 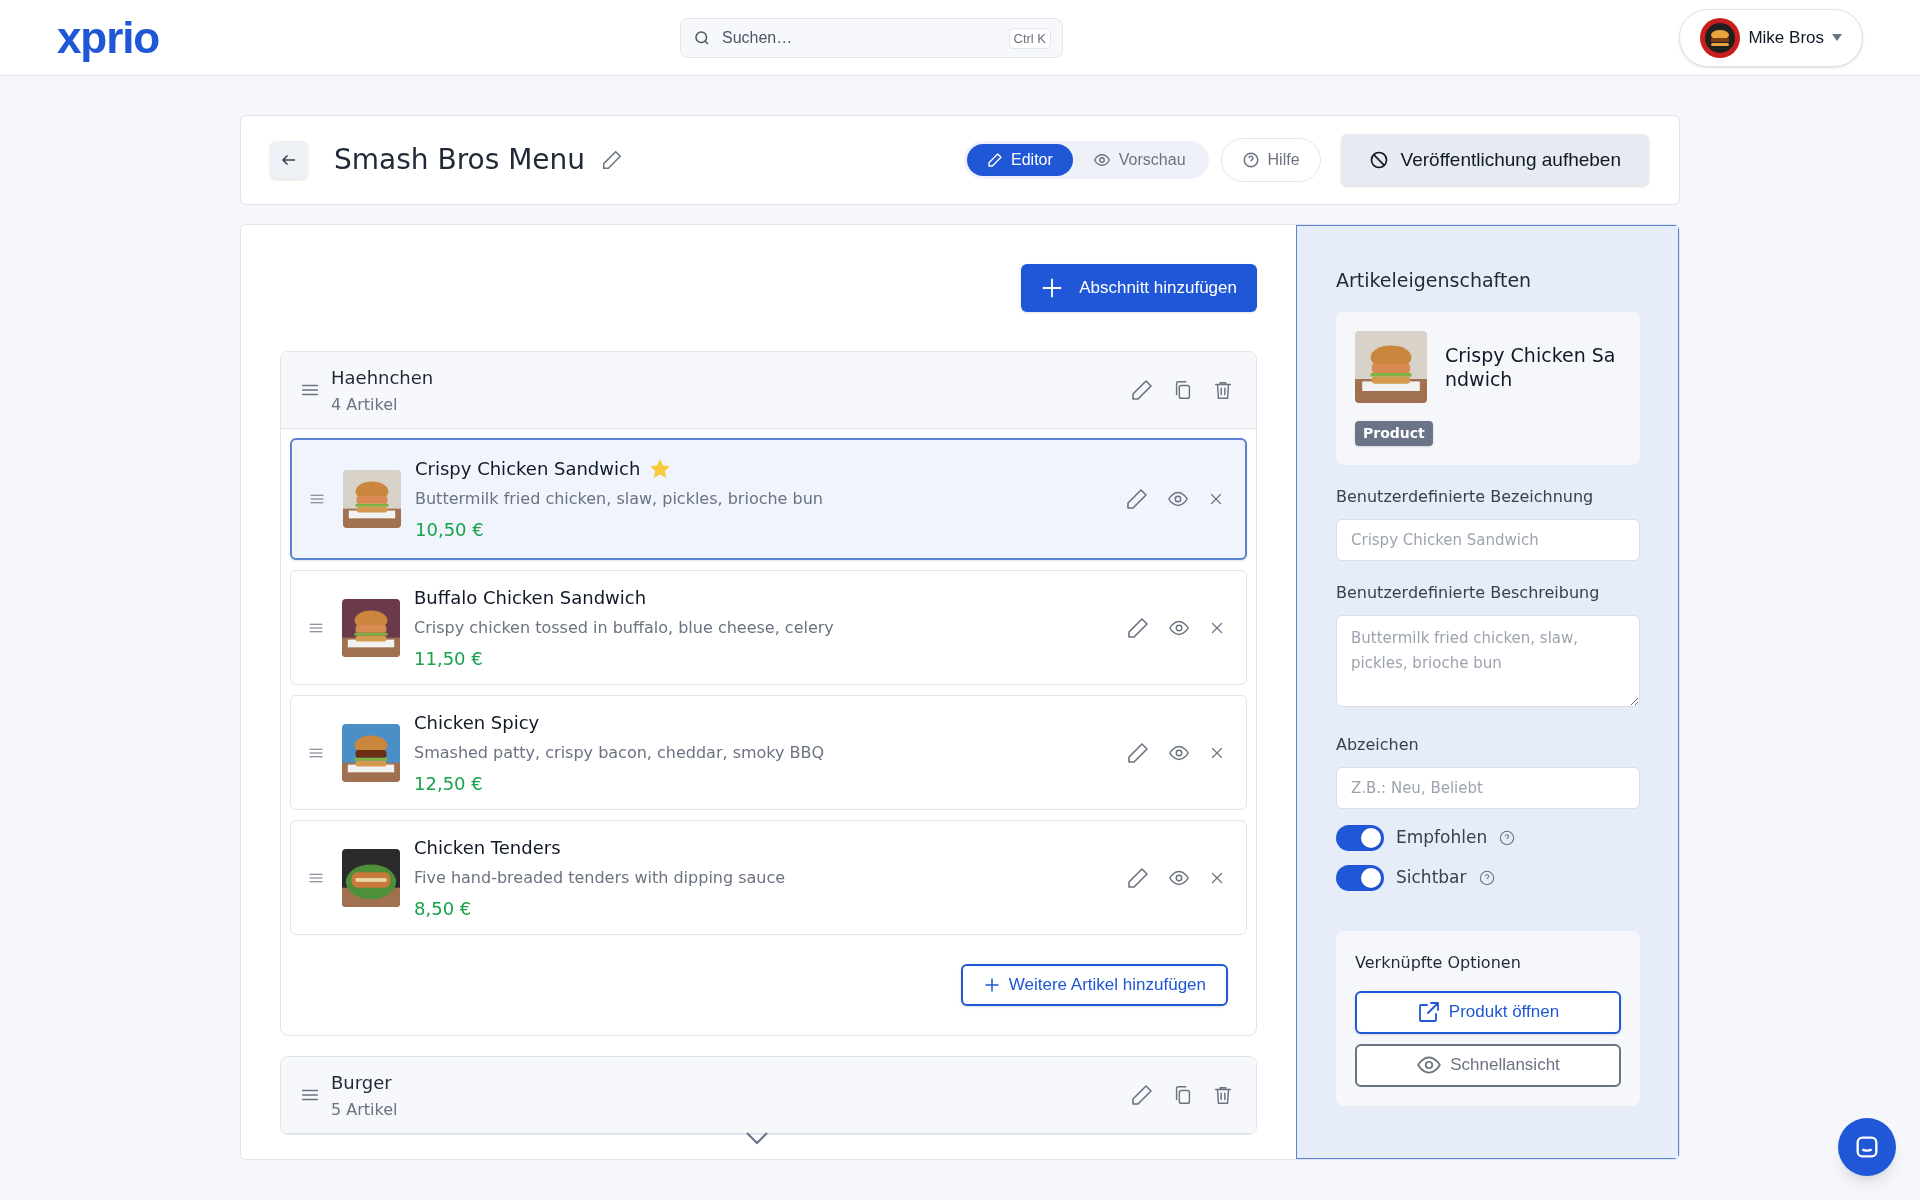 I want to click on user-menu: Mike Bros, so click(x=1771, y=37).